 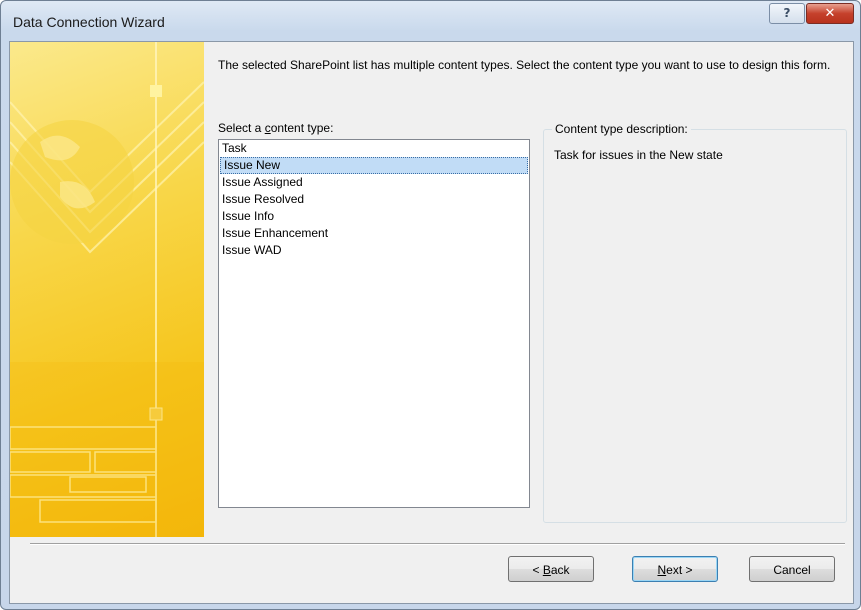 I want to click on close-icon: ✕, so click(x=830, y=13).